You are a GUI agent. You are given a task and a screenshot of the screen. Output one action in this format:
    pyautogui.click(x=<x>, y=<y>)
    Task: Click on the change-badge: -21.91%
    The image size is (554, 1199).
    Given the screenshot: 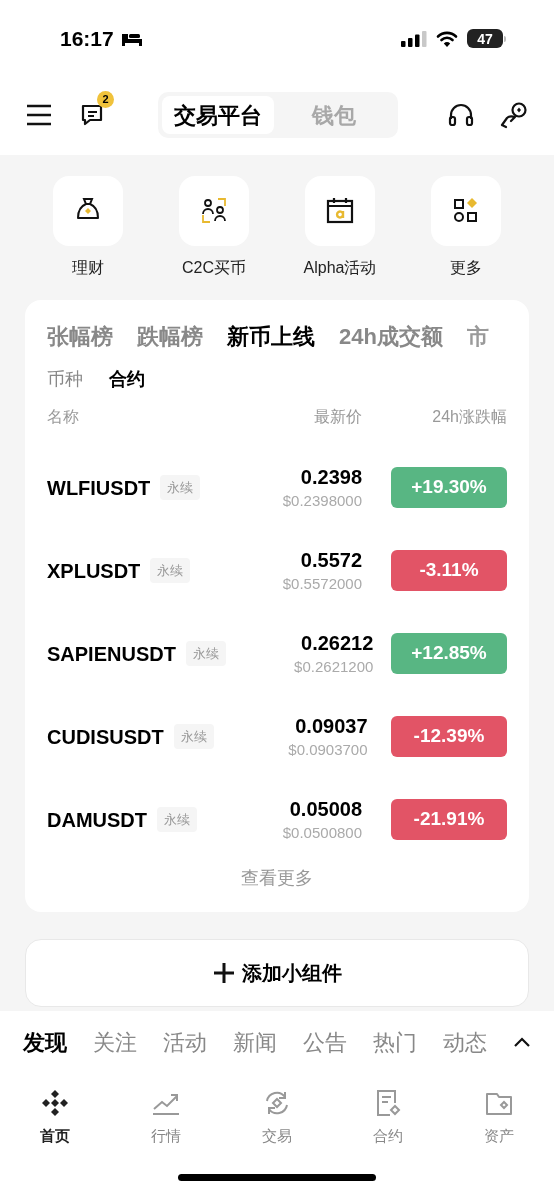 What is the action you would take?
    pyautogui.click(x=449, y=819)
    